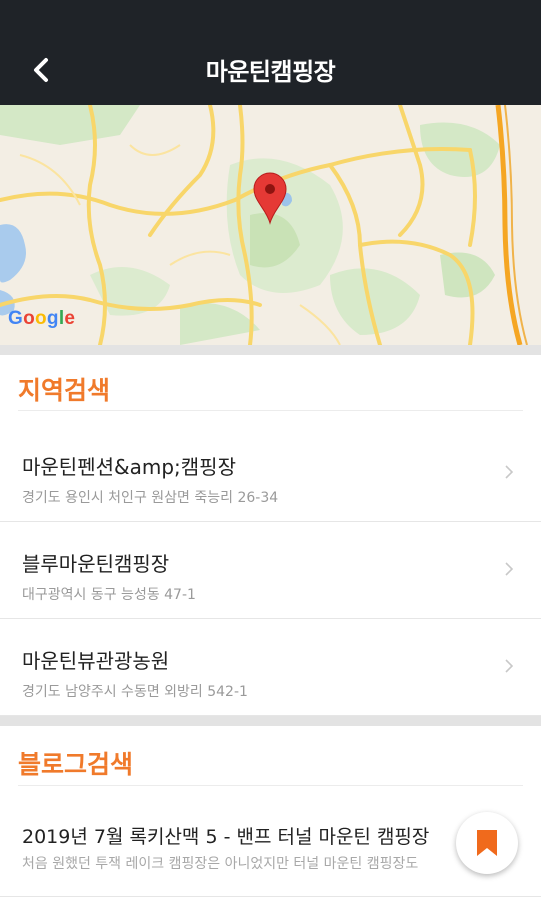 Image resolution: width=541 pixels, height=900 pixels. Describe the element at coordinates (76, 764) in the screenshot. I see `blog-search-title: 블로그검색` at that location.